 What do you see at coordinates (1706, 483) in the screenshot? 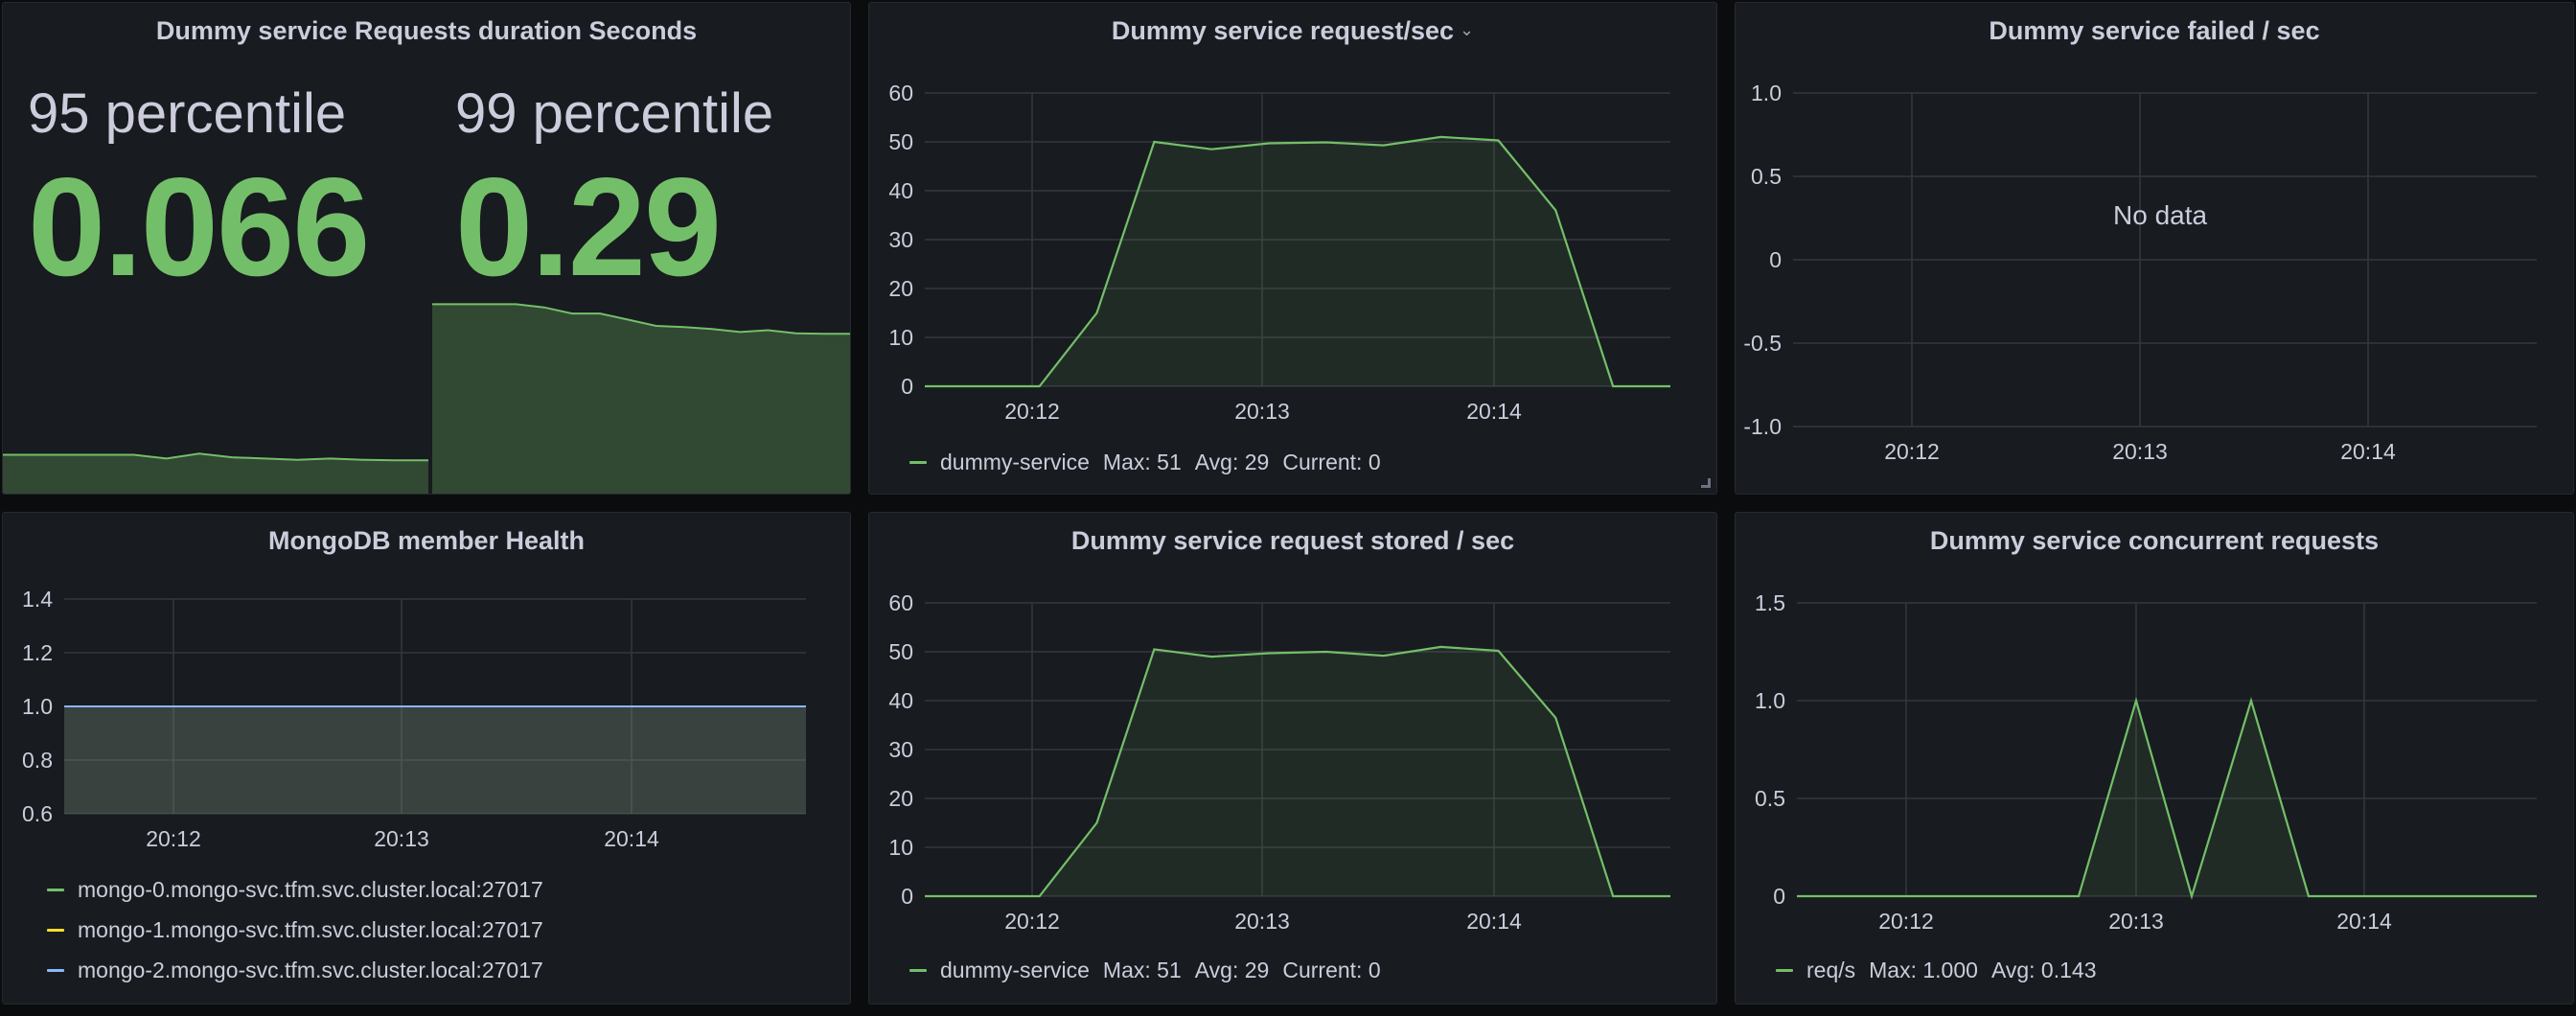
I see `resize-handle` at bounding box center [1706, 483].